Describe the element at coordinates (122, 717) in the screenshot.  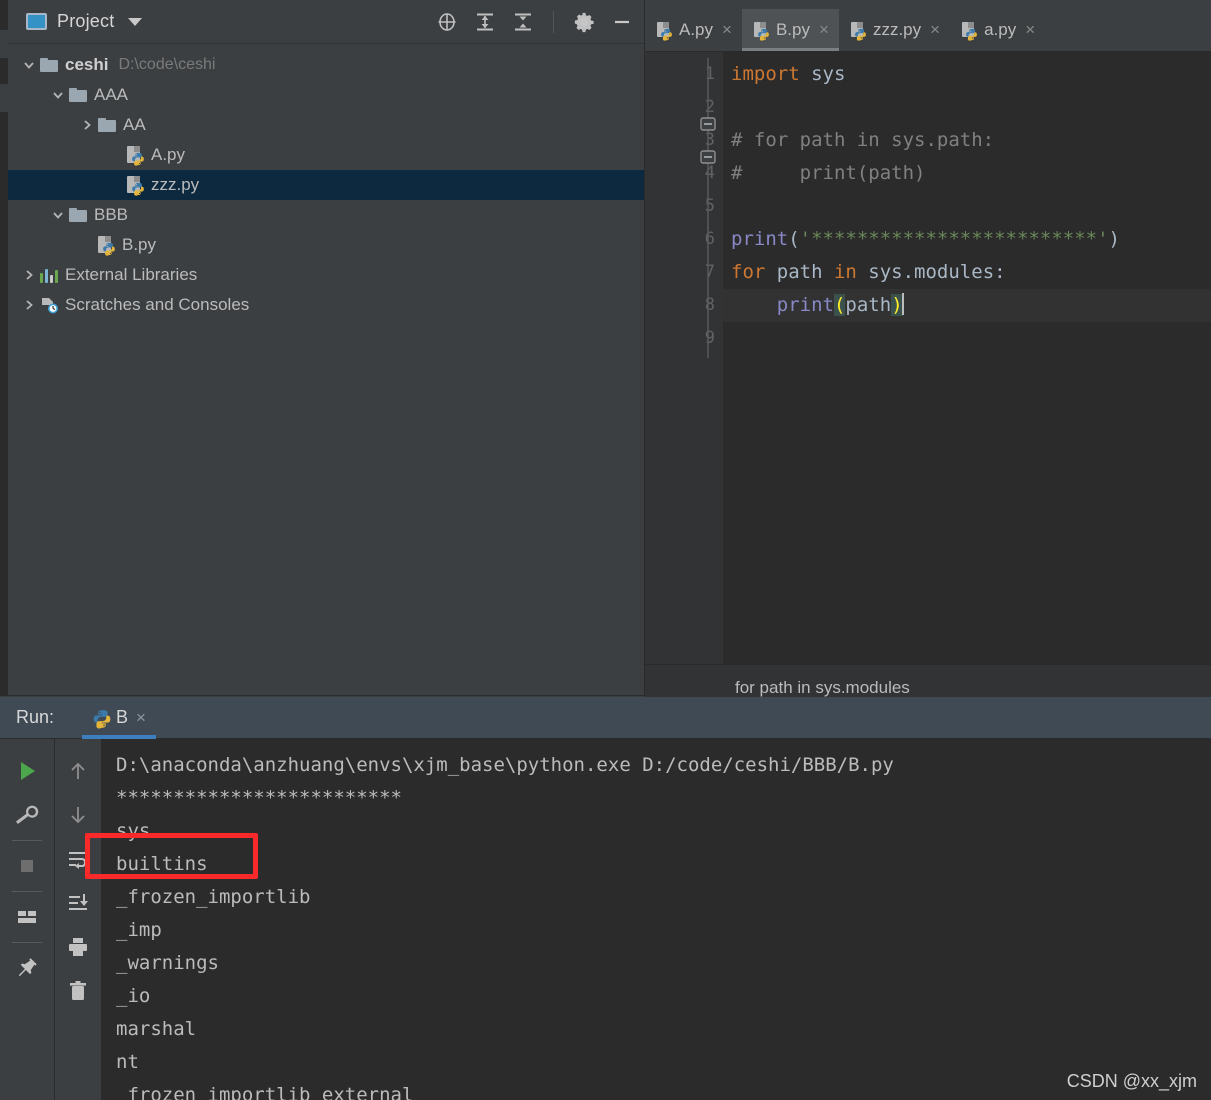
I see `run-tab-label: B` at that location.